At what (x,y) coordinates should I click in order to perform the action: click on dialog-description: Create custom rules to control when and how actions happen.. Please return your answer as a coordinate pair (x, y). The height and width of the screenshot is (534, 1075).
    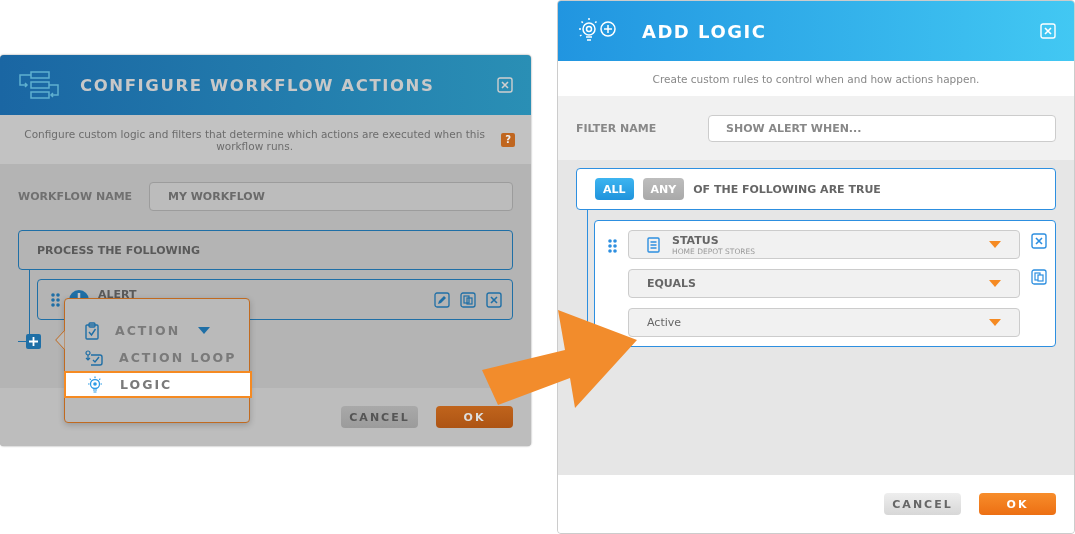
    Looking at the image, I should click on (816, 78).